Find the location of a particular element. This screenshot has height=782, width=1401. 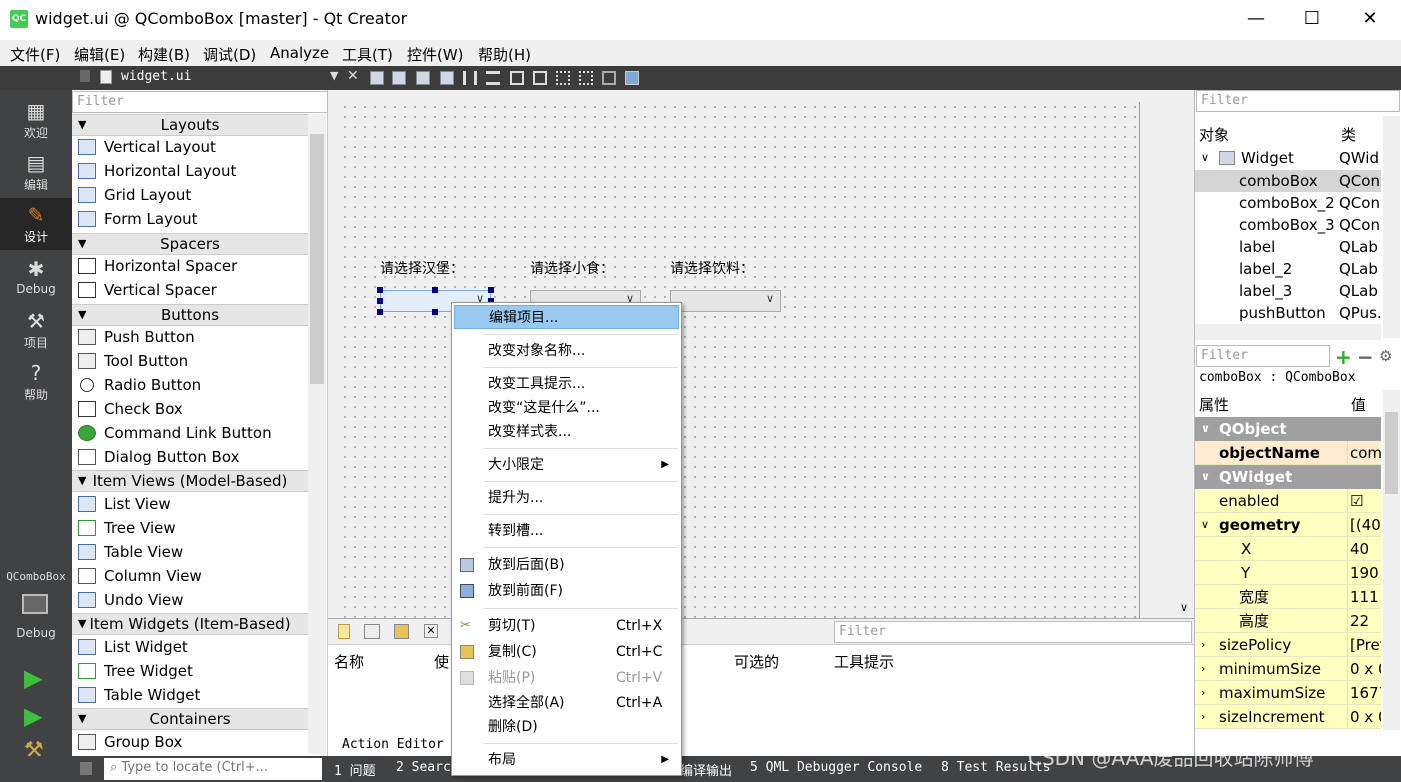

widget-list-view: List View is located at coordinates (190, 504).